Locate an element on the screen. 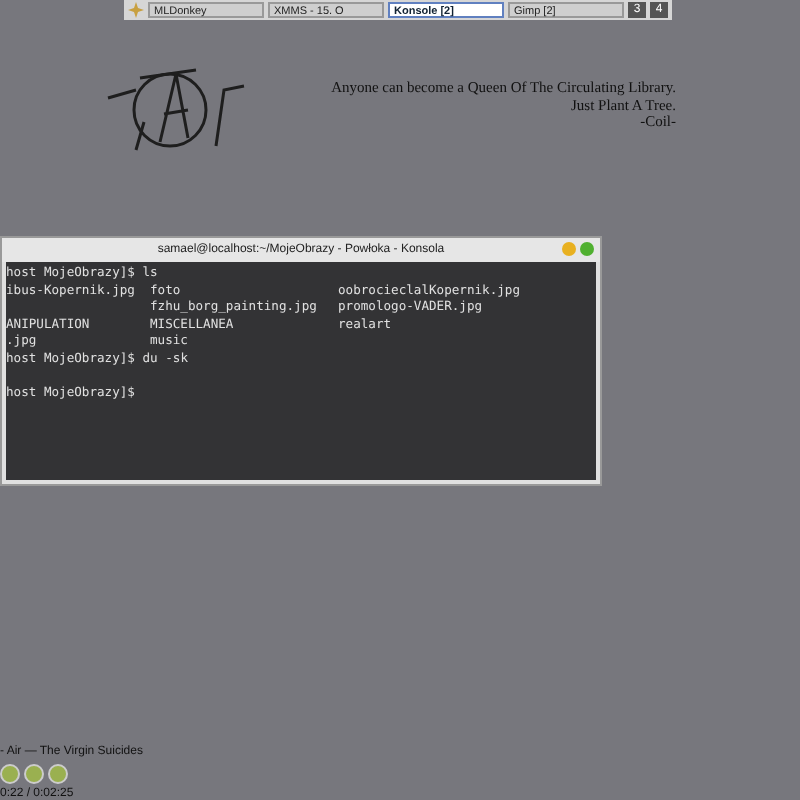  minimize-button is located at coordinates (569, 249).